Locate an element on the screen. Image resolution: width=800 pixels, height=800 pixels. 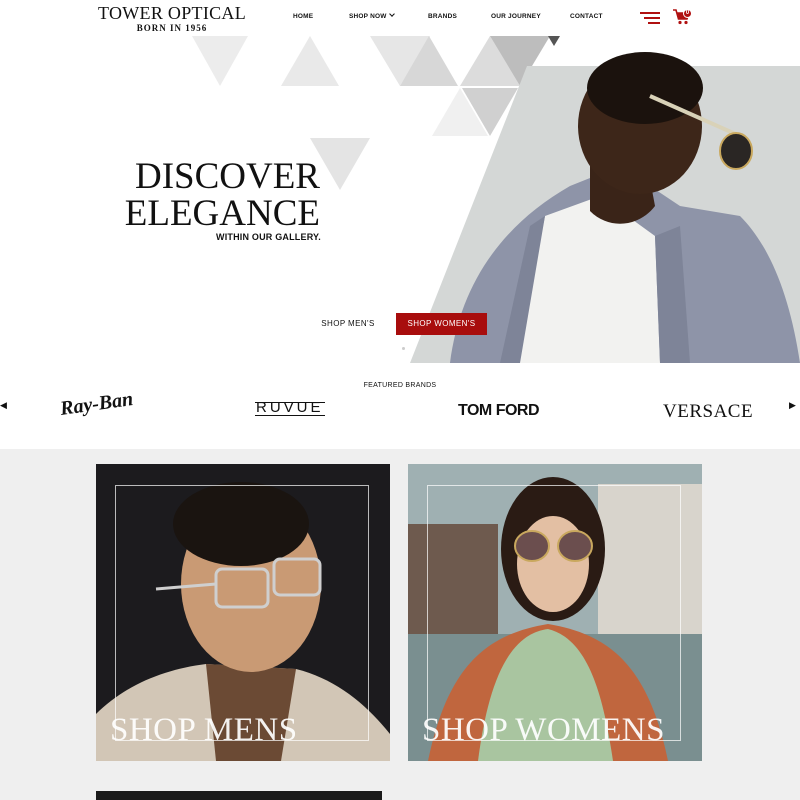
next-section-preview is located at coordinates (239, 795).